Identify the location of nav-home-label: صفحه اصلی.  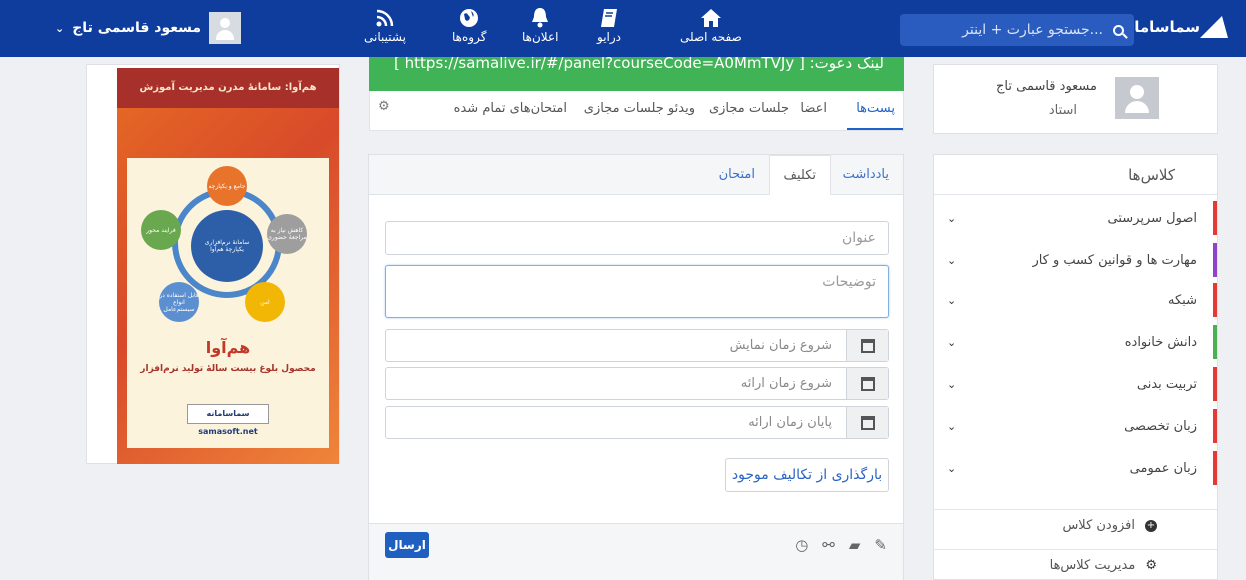
(711, 37).